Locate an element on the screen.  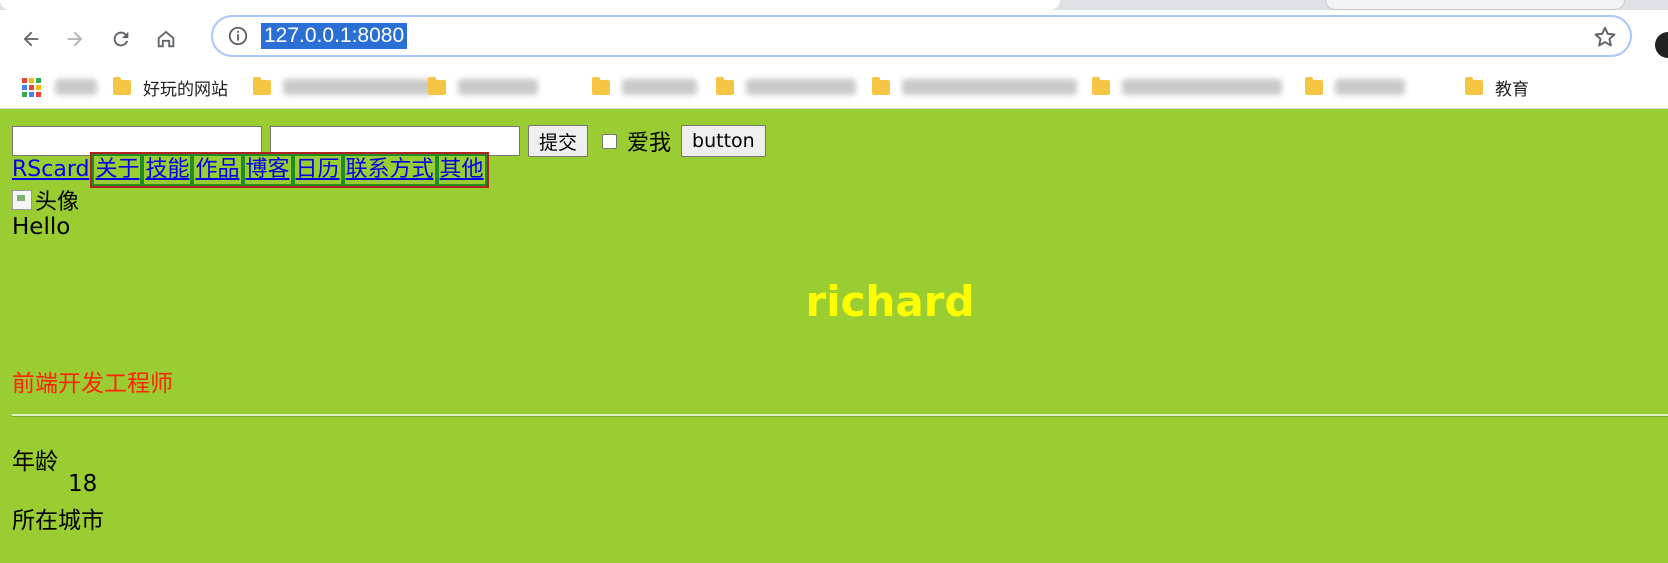
greeting: Hello is located at coordinates (41, 227).